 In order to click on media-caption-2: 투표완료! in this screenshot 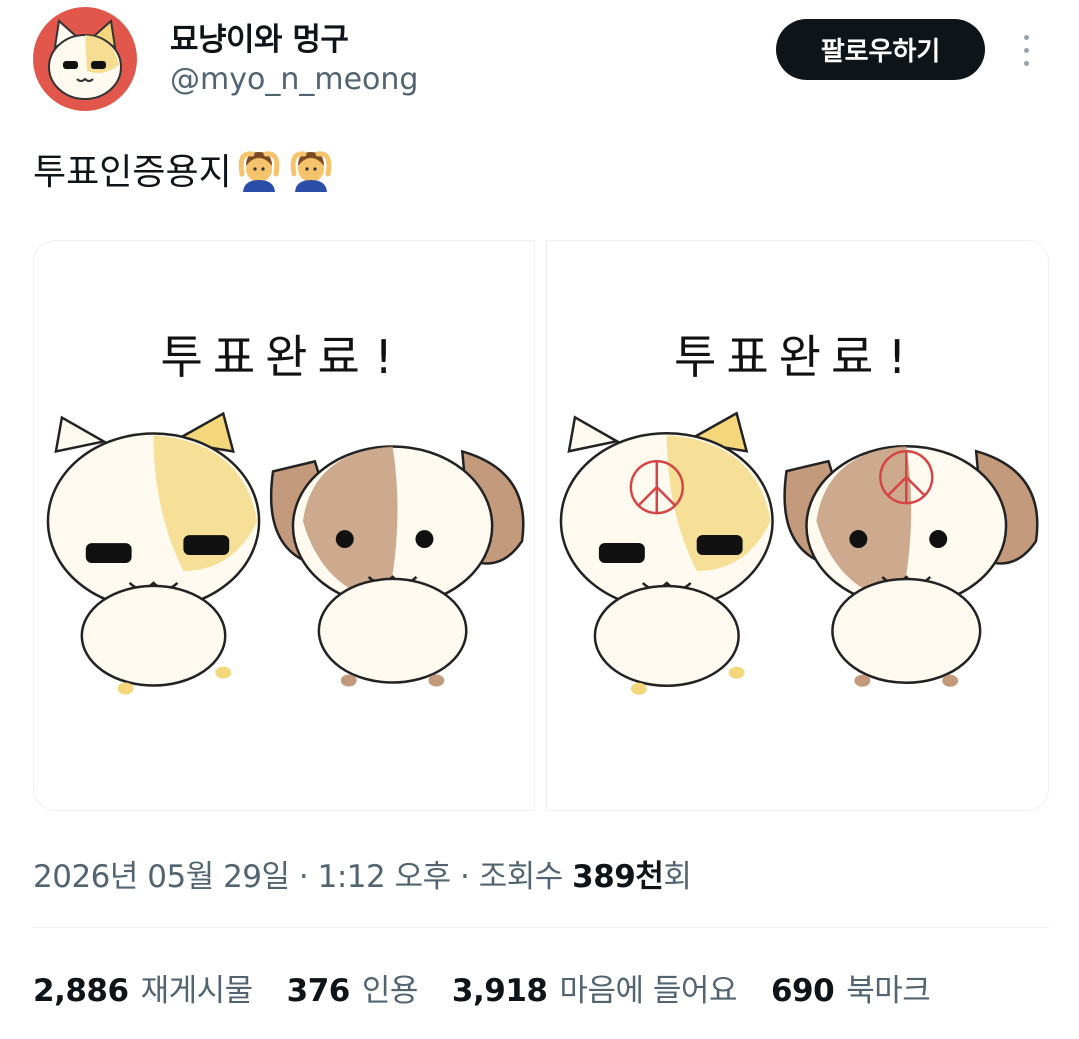, I will do `click(797, 357)`.